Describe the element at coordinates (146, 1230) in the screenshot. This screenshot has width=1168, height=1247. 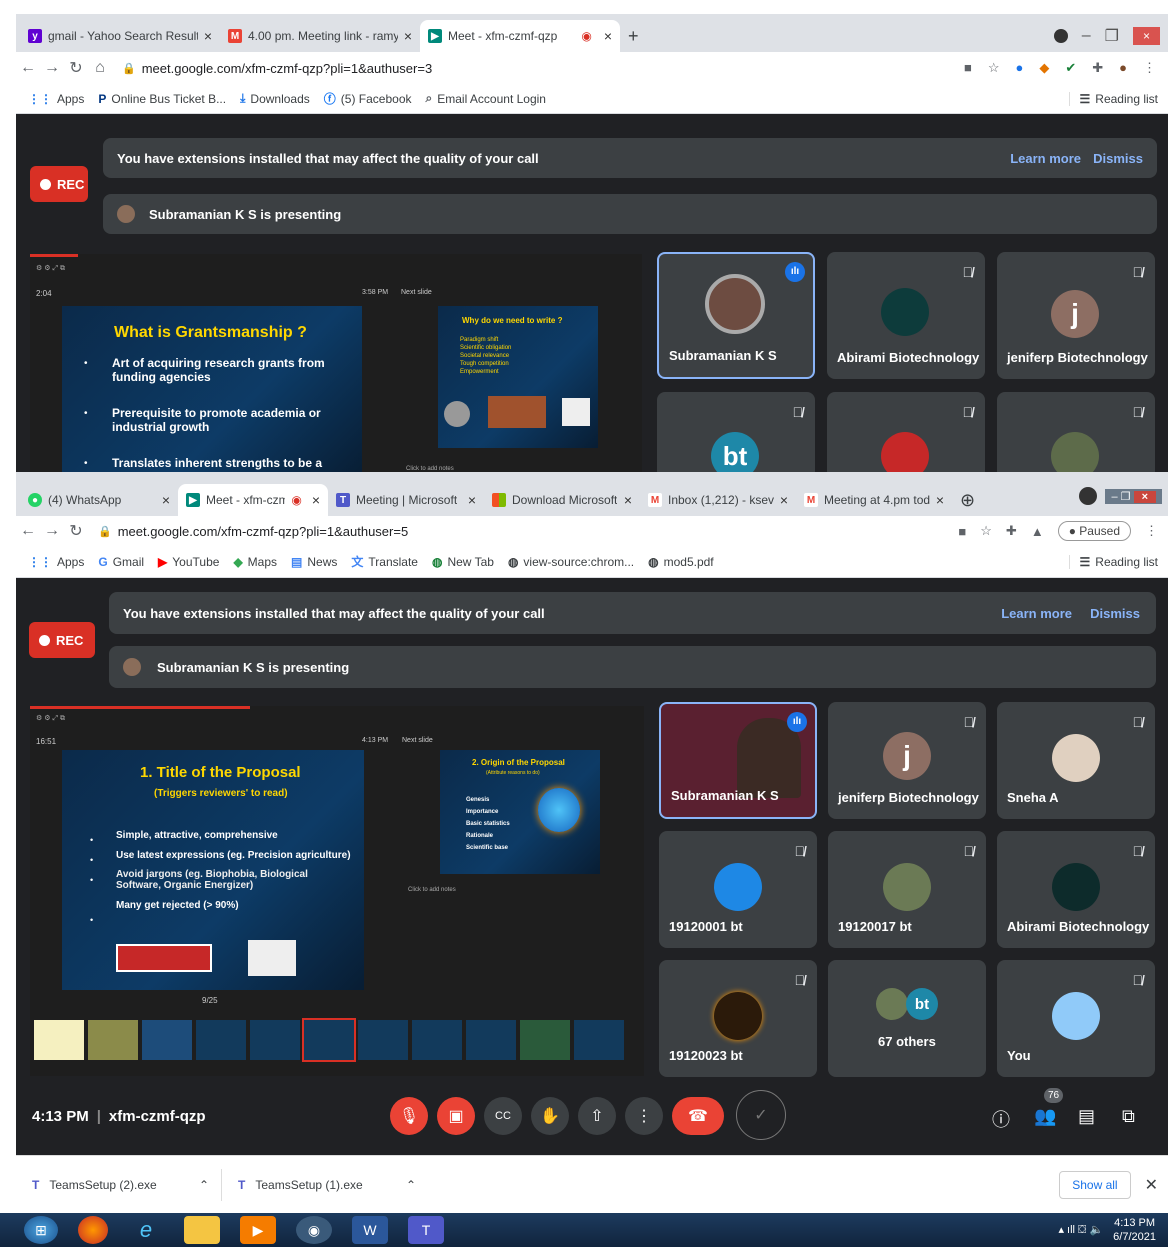
I see `ie-icon: e` at that location.